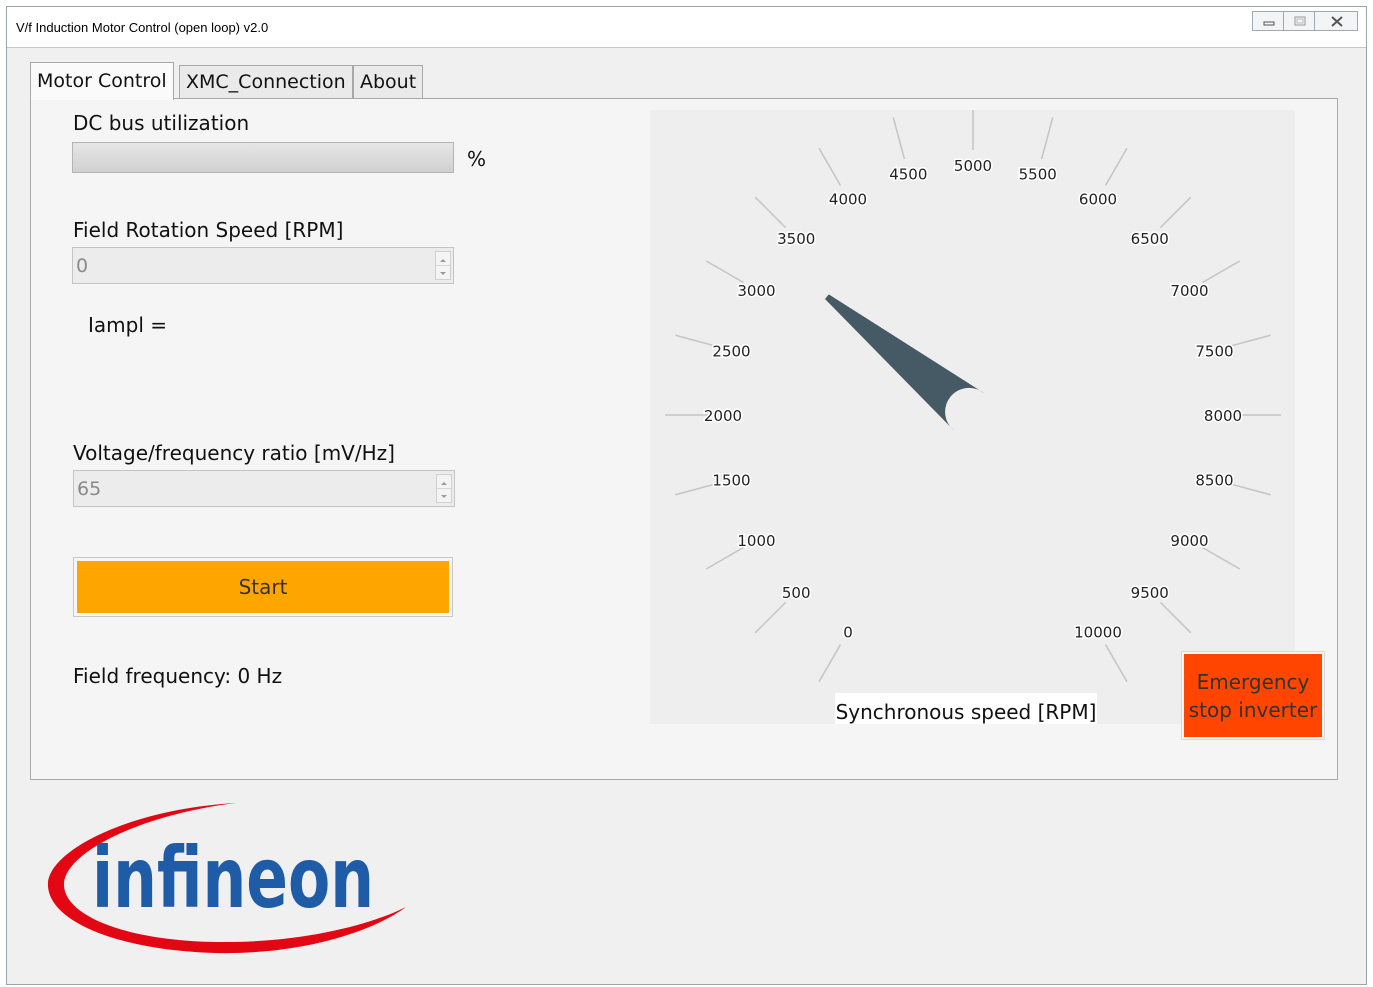  I want to click on maximize-icon, so click(1300, 21).